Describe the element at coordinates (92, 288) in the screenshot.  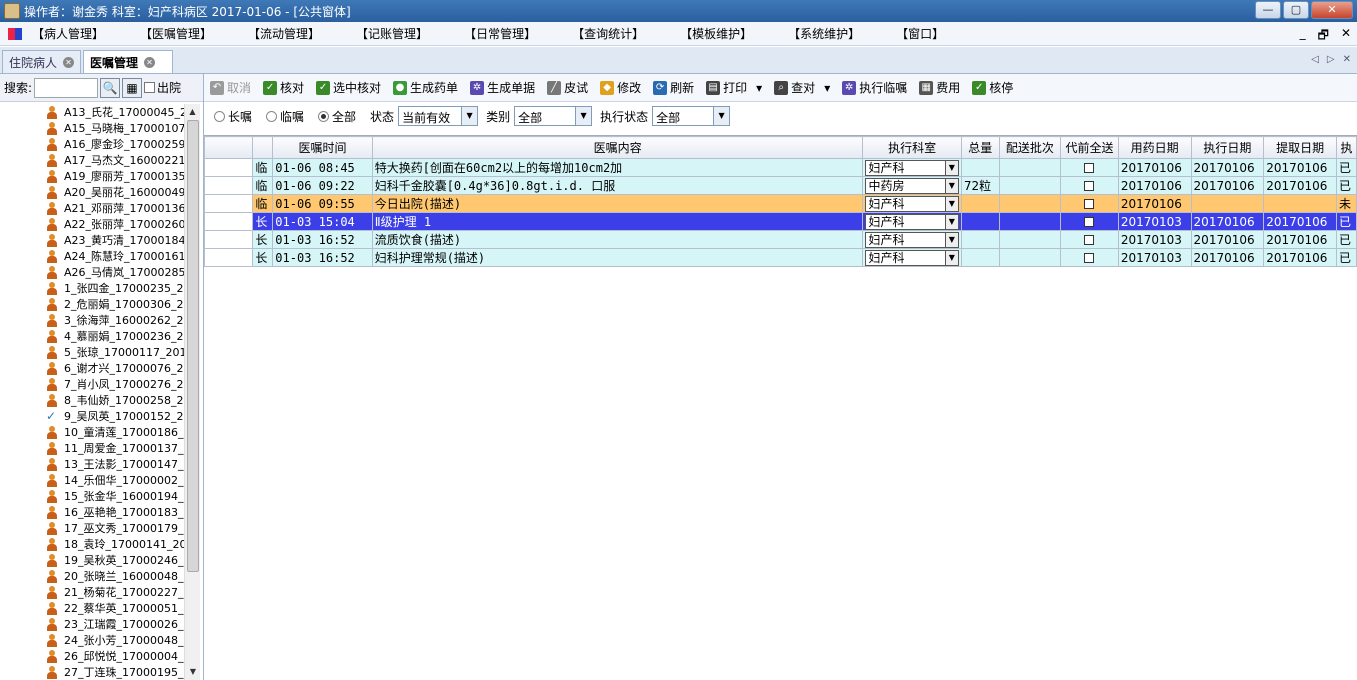
I see `patient-item: 1_张四金_17000235_20` at that location.